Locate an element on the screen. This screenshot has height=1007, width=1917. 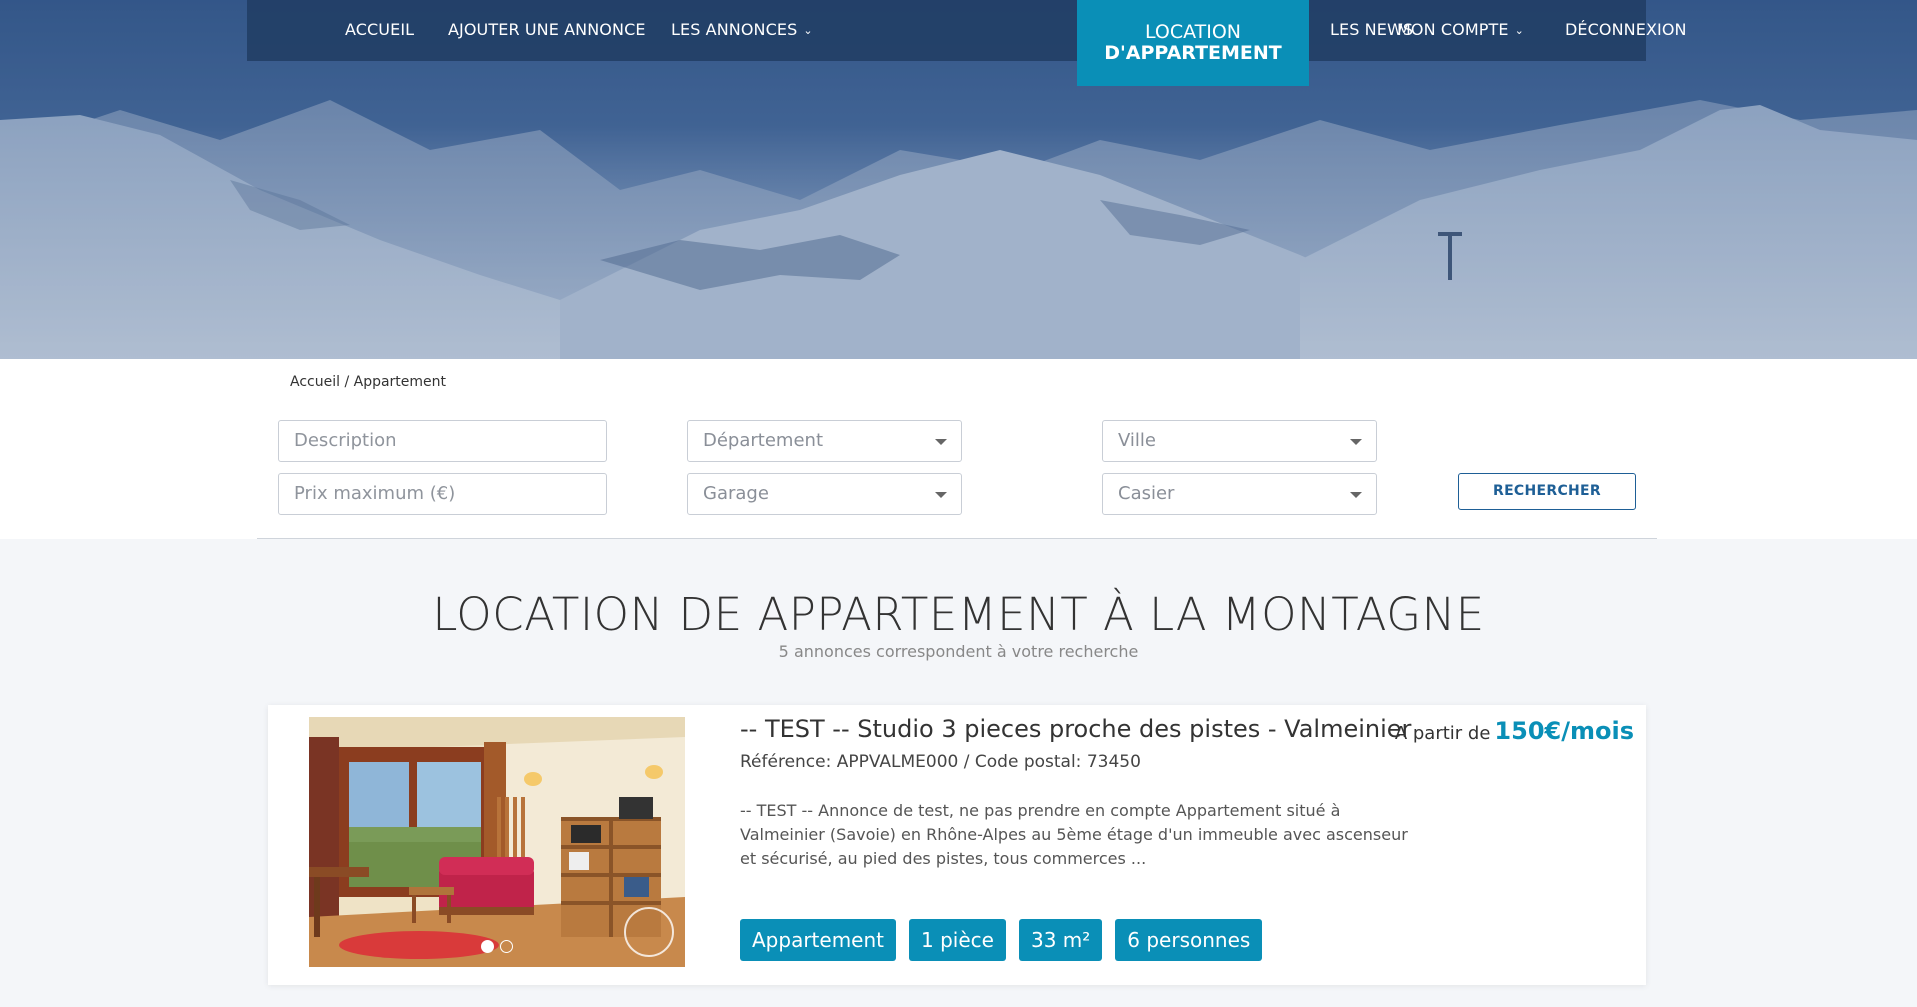
price-amount: 150€/mois is located at coordinates (1564, 731).